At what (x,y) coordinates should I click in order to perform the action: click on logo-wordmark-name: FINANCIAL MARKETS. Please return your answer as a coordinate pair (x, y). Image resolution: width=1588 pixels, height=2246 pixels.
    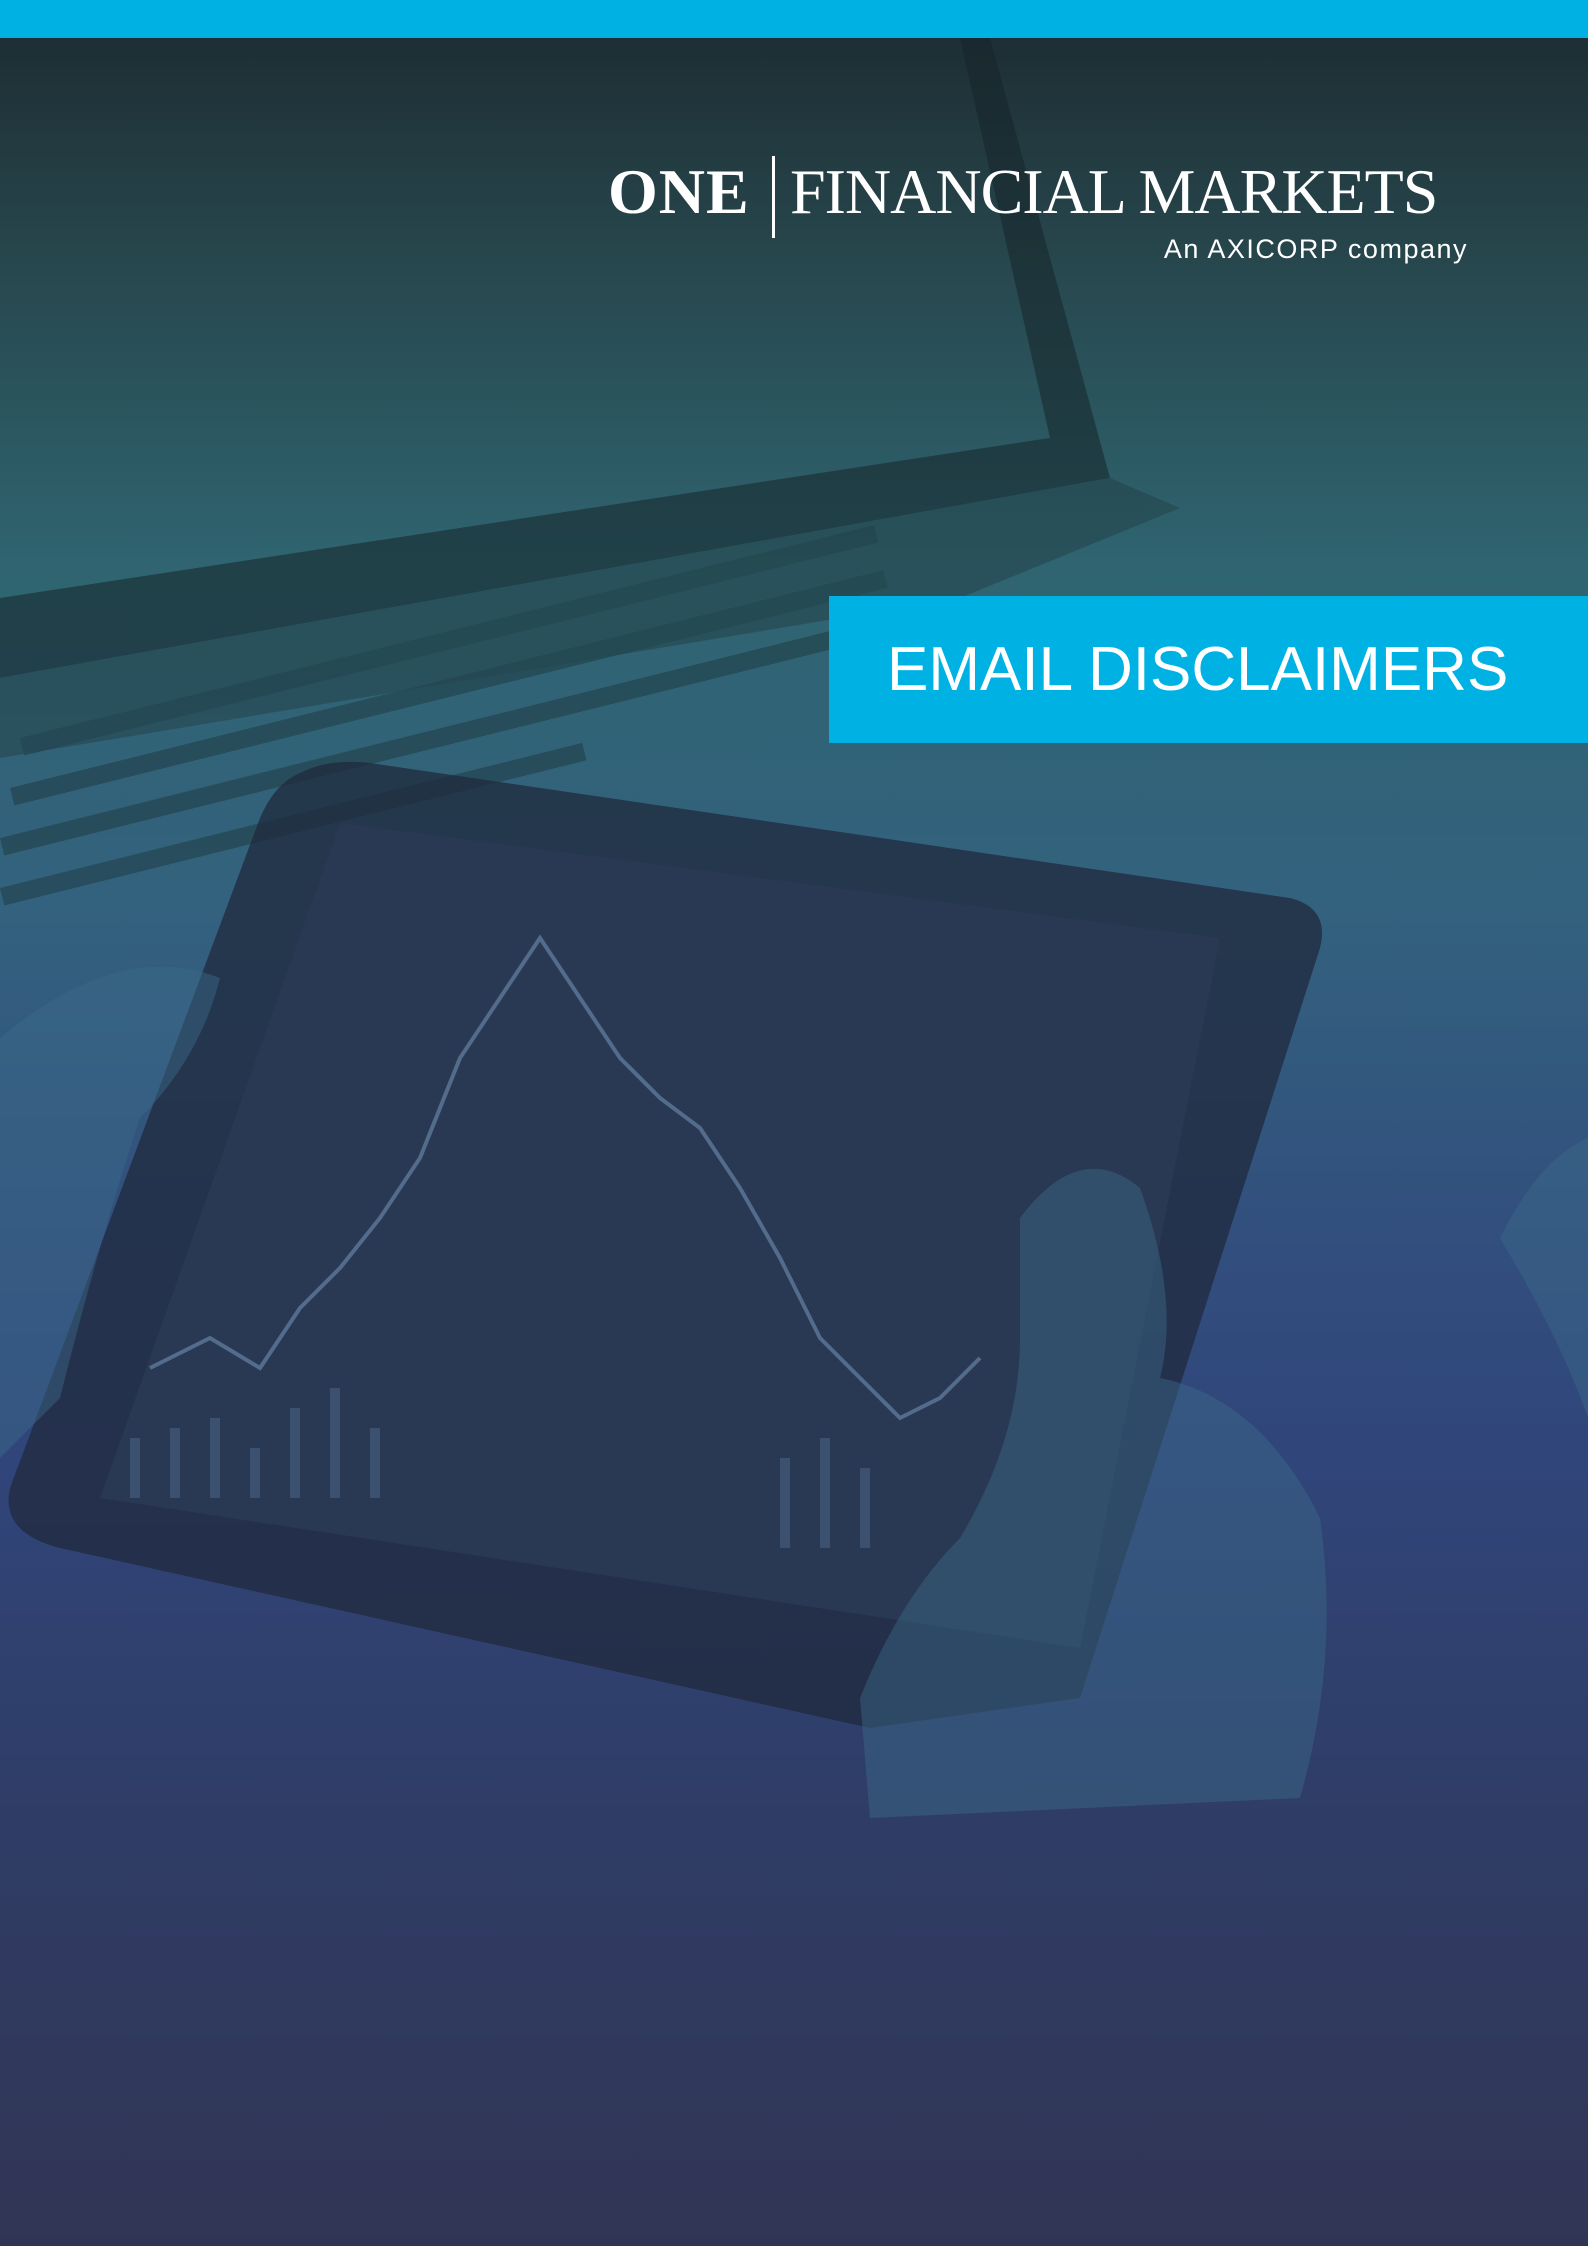
    Looking at the image, I should click on (1114, 191).